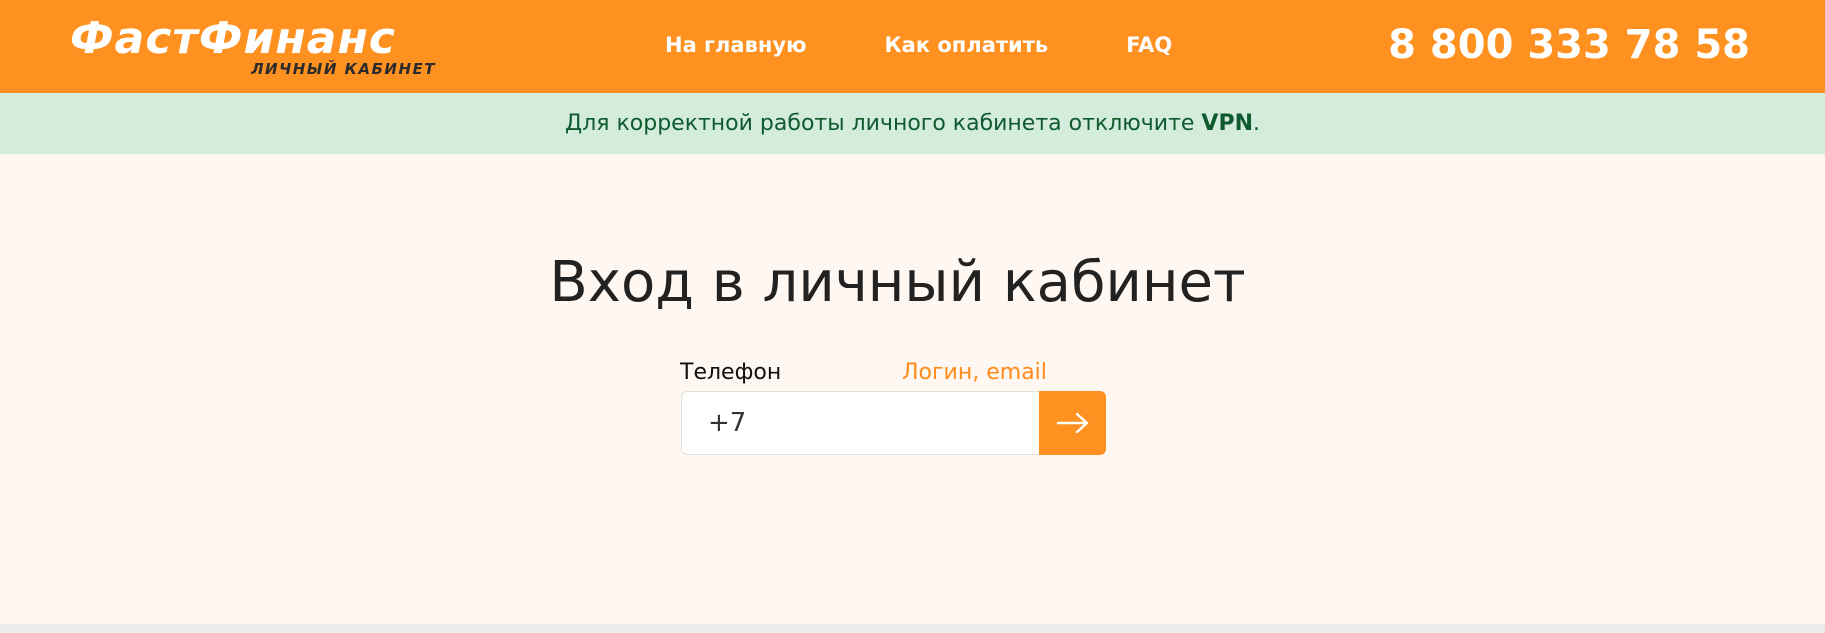  Describe the element at coordinates (974, 373) in the screenshot. I see `tab-login-email: Логин, email` at that location.